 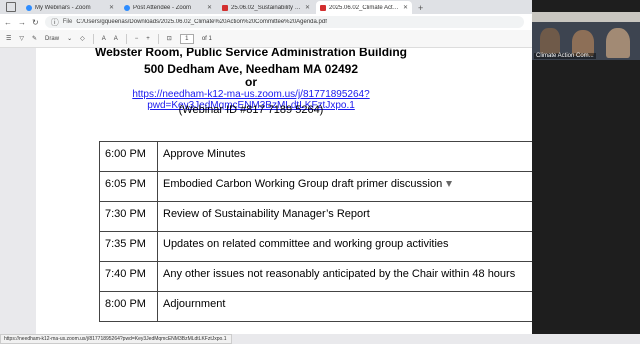 I want to click on zoom-in-icon: +, so click(x=148, y=39).